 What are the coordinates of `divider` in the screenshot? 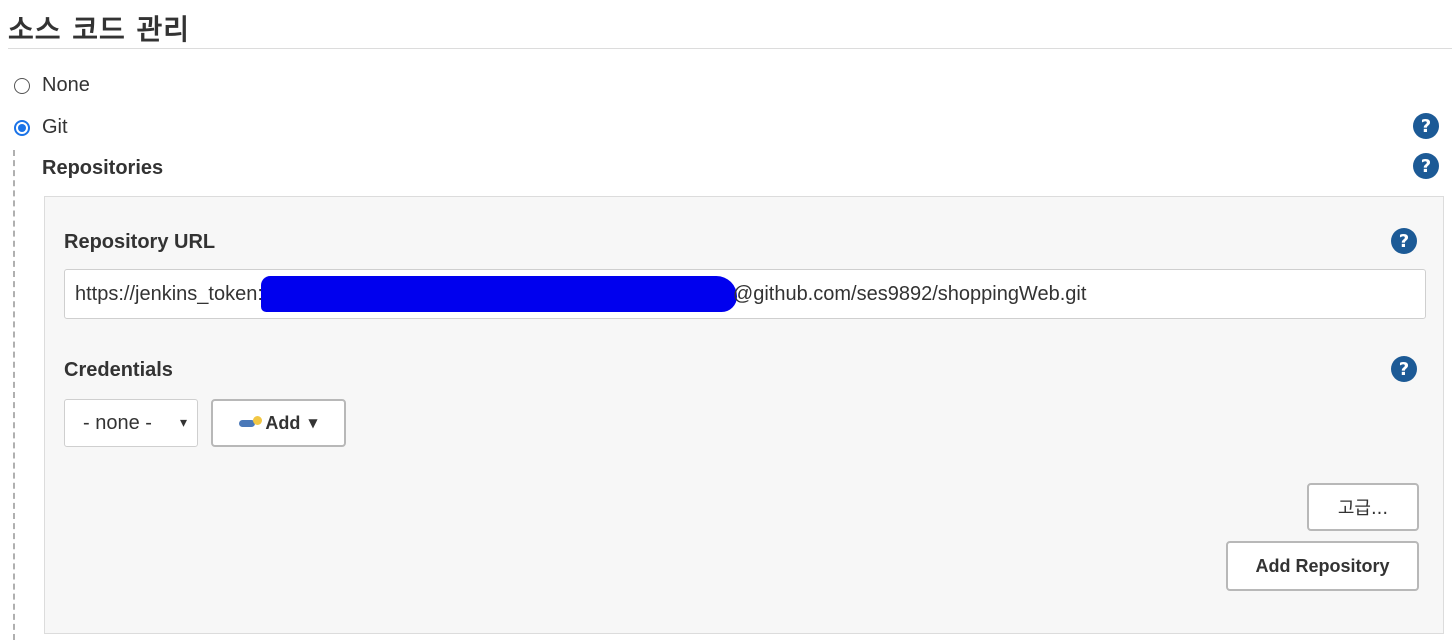 It's located at (730, 48).